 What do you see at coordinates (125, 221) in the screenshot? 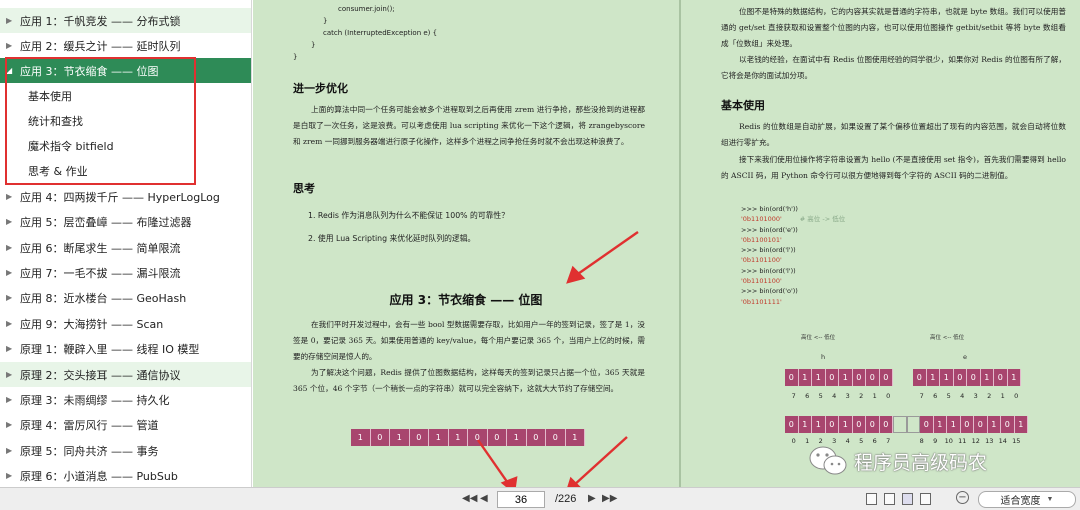
I see `toc-item: ▶ 应用 5：层峦叠嶂 —— 布隆过滤器` at bounding box center [125, 221].